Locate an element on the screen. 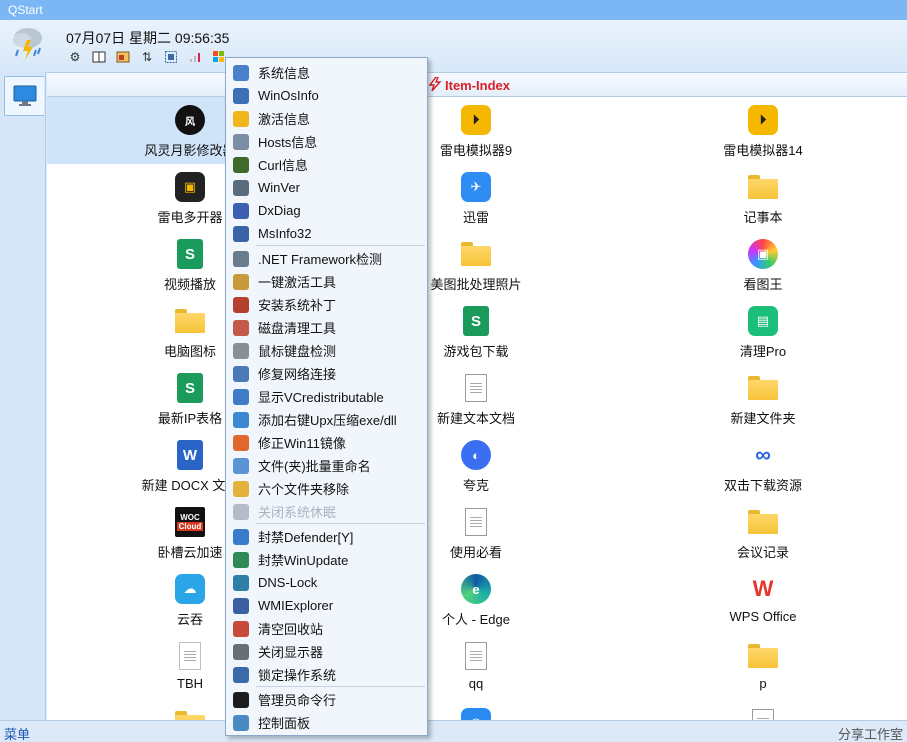  grid-item is located at coordinates (763, 710).